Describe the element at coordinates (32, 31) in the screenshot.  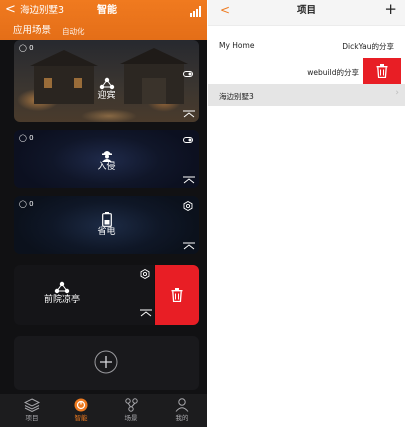
I see `tab-scenes: 应用场景` at that location.